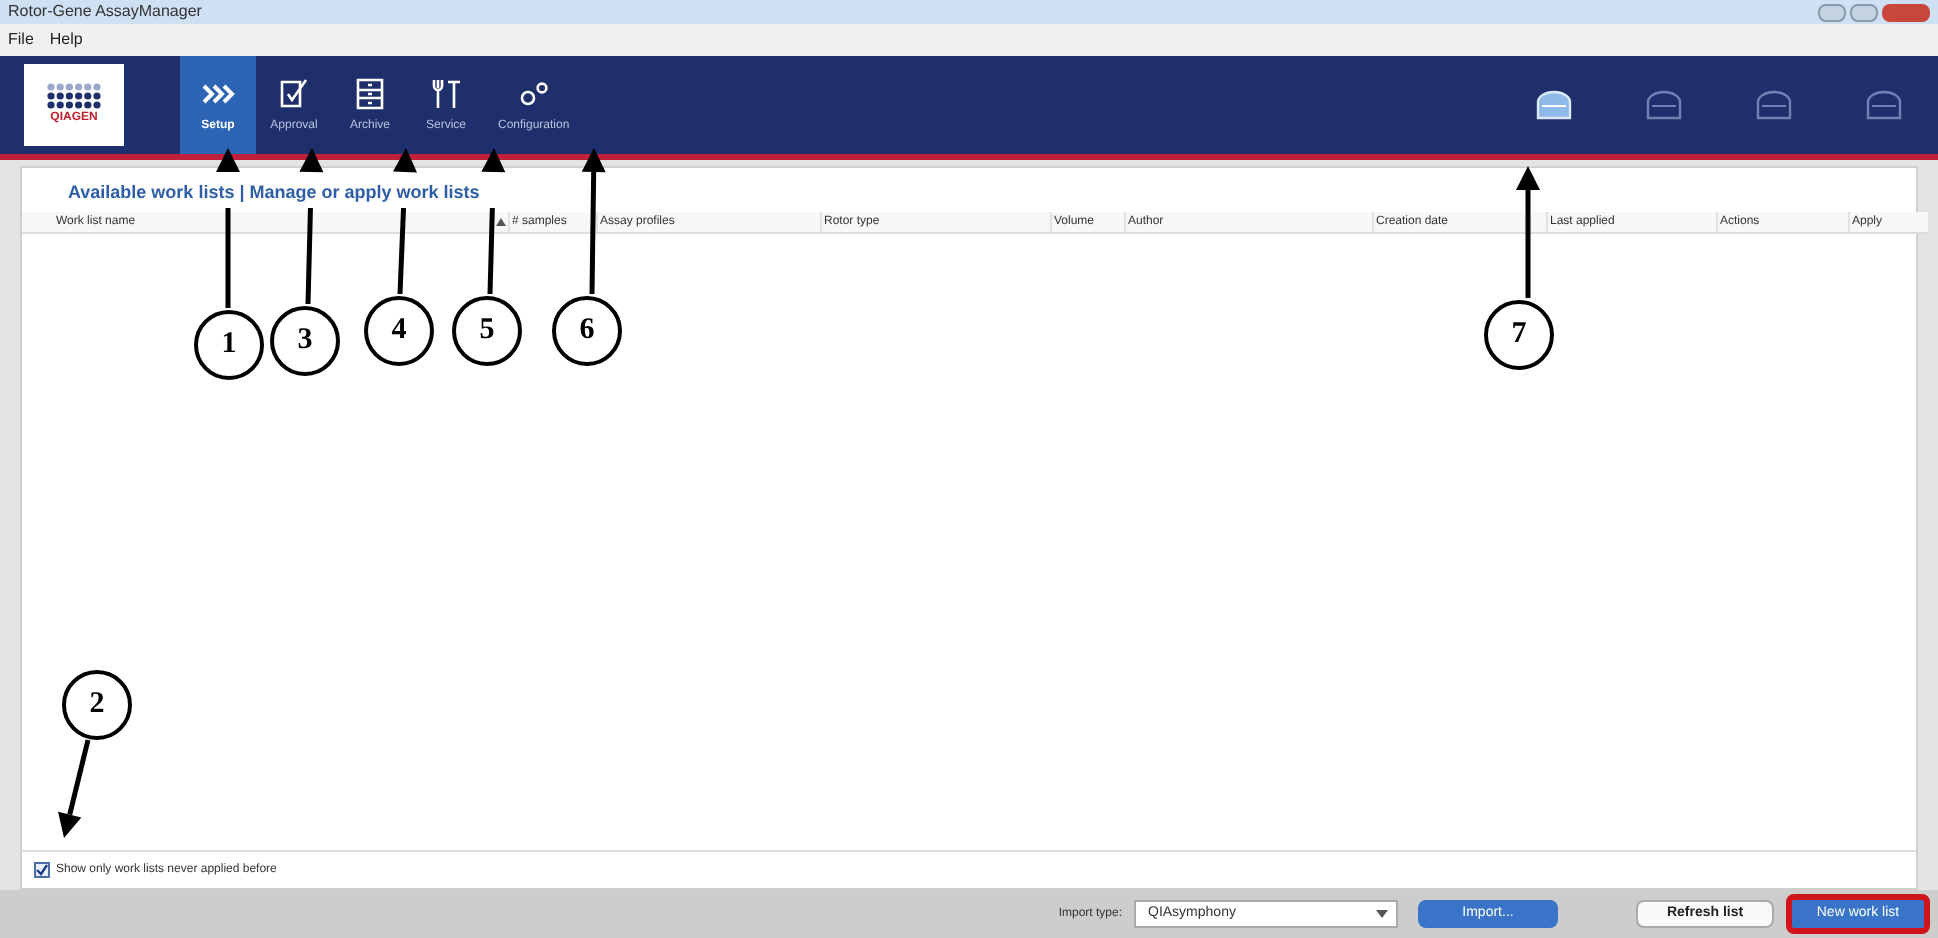 The height and width of the screenshot is (938, 1938). What do you see at coordinates (105, 12) in the screenshot?
I see `window-title: Rotor-Gene AssayManager` at bounding box center [105, 12].